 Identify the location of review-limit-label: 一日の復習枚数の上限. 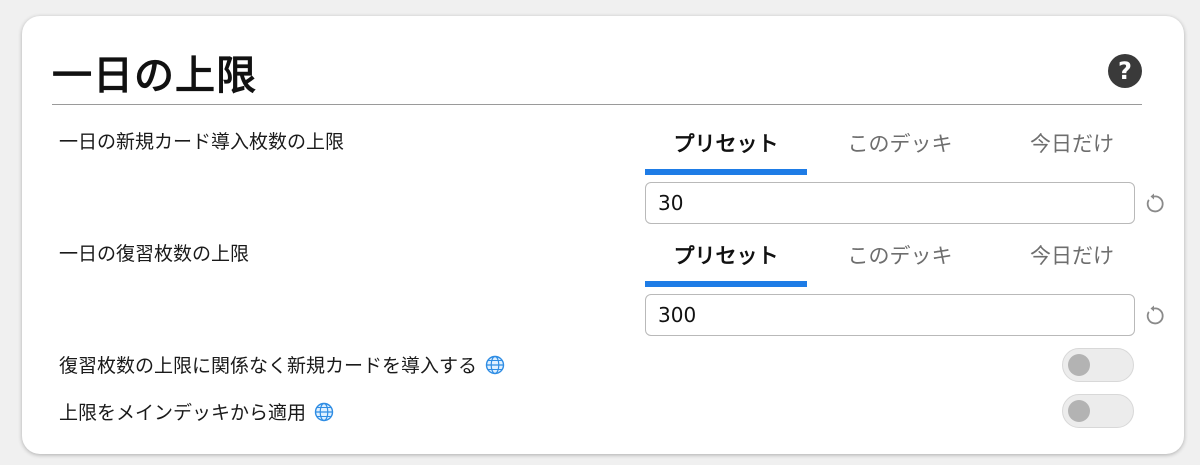
(154, 254).